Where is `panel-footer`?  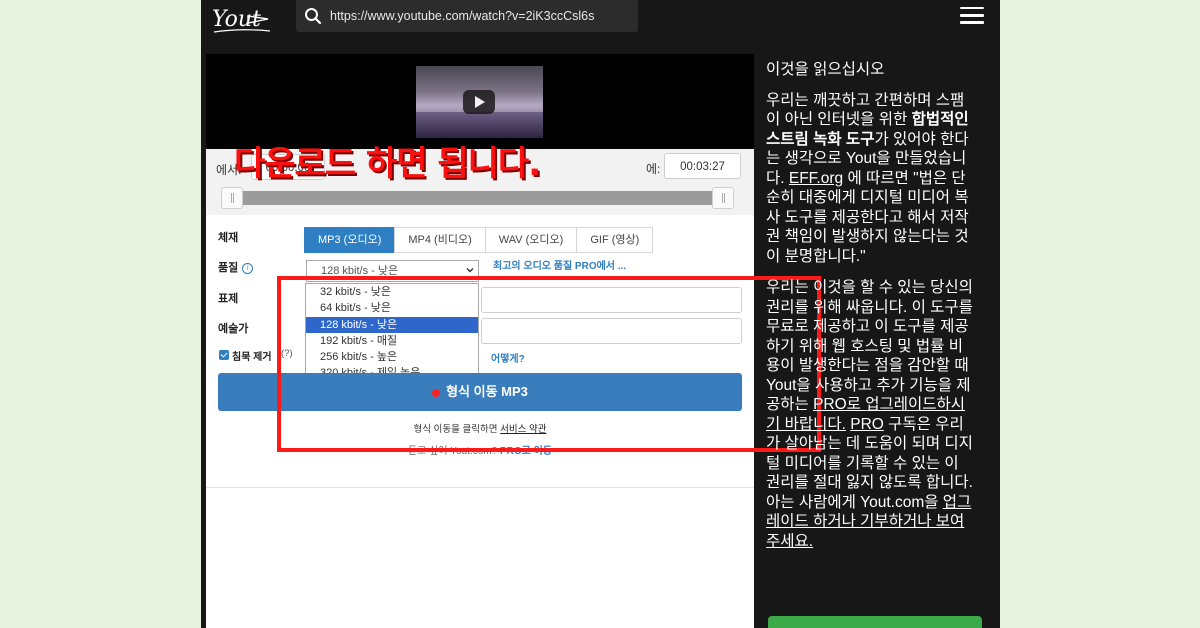
panel-footer is located at coordinates (480, 557).